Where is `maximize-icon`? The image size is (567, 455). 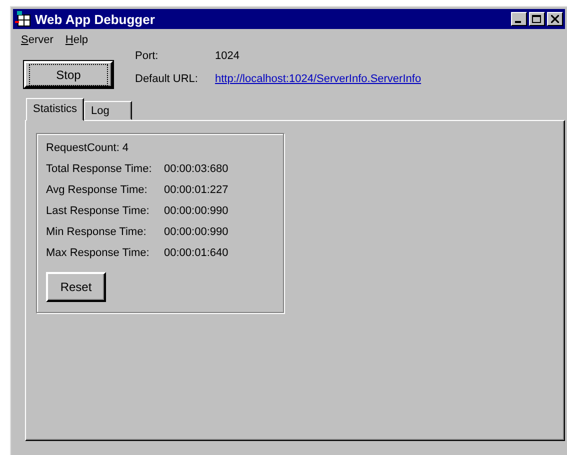
maximize-icon is located at coordinates (537, 19).